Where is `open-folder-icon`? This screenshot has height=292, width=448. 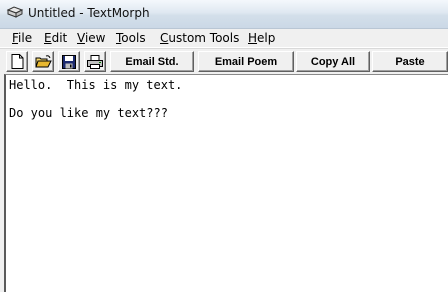 open-folder-icon is located at coordinates (43, 60).